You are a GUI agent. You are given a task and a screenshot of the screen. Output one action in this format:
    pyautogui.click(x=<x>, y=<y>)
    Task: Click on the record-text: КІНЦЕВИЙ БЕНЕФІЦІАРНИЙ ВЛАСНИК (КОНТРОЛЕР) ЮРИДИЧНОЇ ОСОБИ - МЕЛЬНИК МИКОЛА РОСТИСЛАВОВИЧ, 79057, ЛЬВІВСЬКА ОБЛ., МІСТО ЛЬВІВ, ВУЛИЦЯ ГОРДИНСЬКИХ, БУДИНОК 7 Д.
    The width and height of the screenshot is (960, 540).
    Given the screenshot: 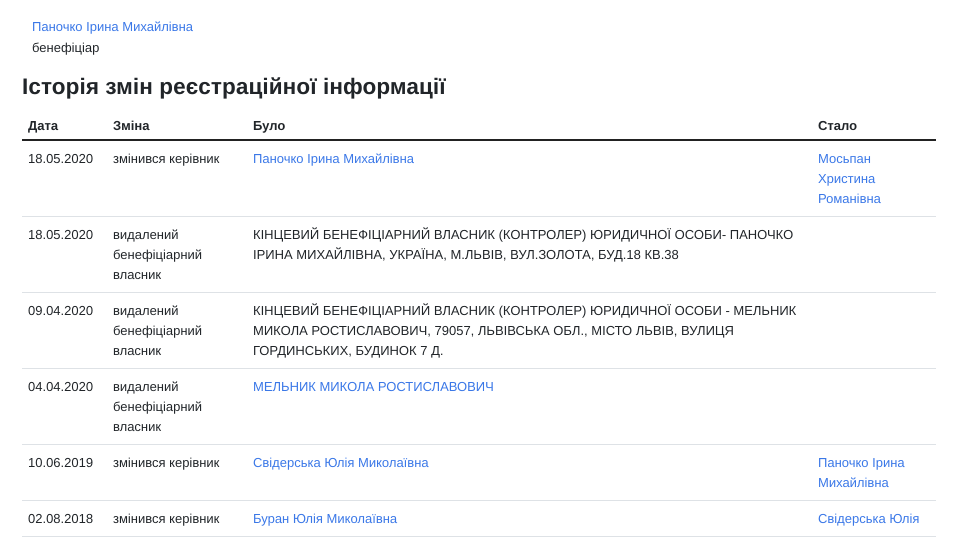 What is the action you would take?
    pyautogui.click(x=524, y=330)
    